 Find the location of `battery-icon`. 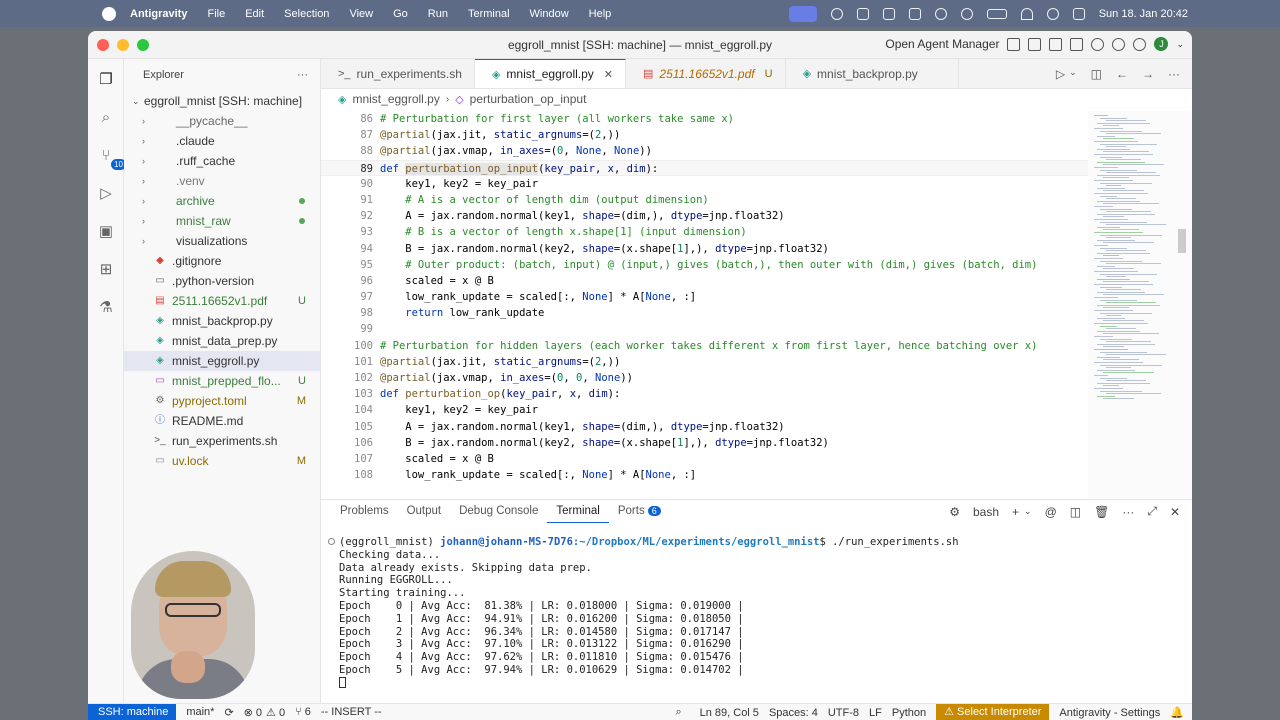

battery-icon is located at coordinates (996, 13).